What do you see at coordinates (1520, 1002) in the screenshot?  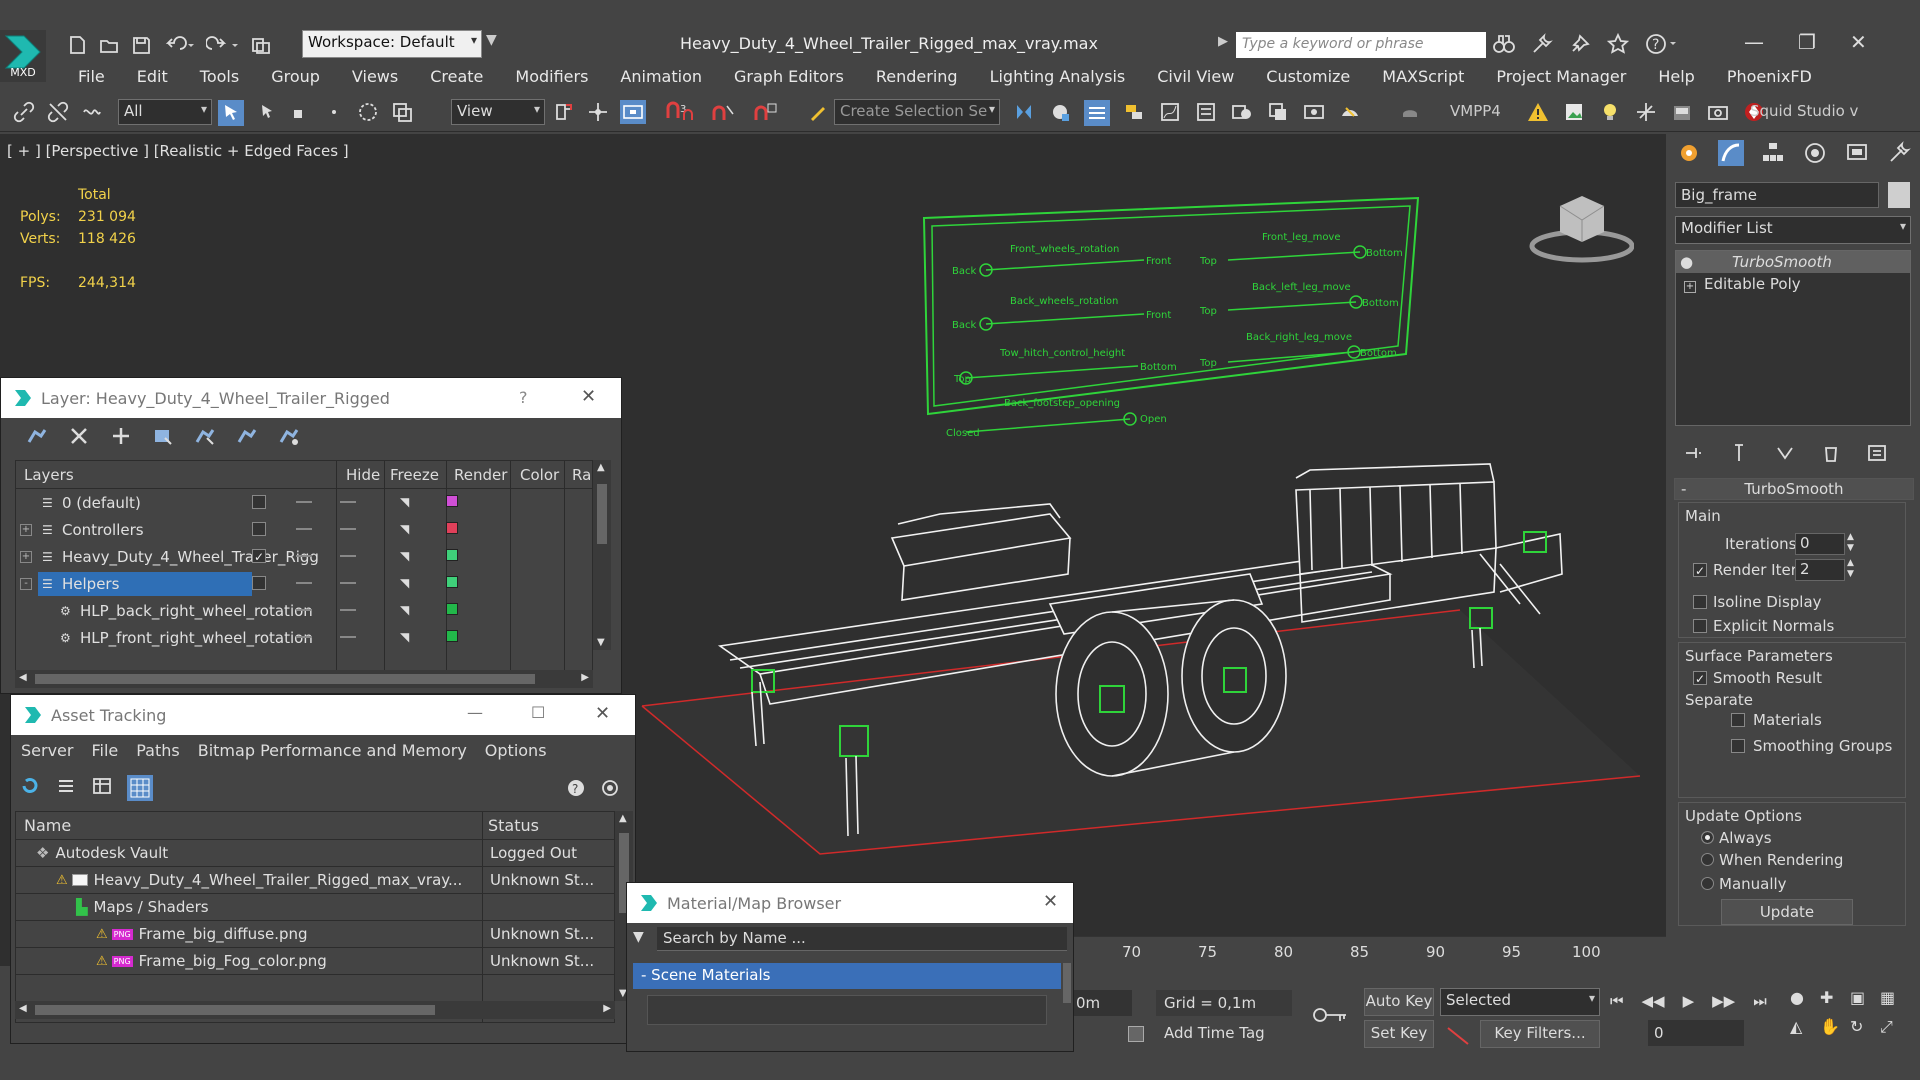 I see `key-mode-dropdown: Selected ▾` at bounding box center [1520, 1002].